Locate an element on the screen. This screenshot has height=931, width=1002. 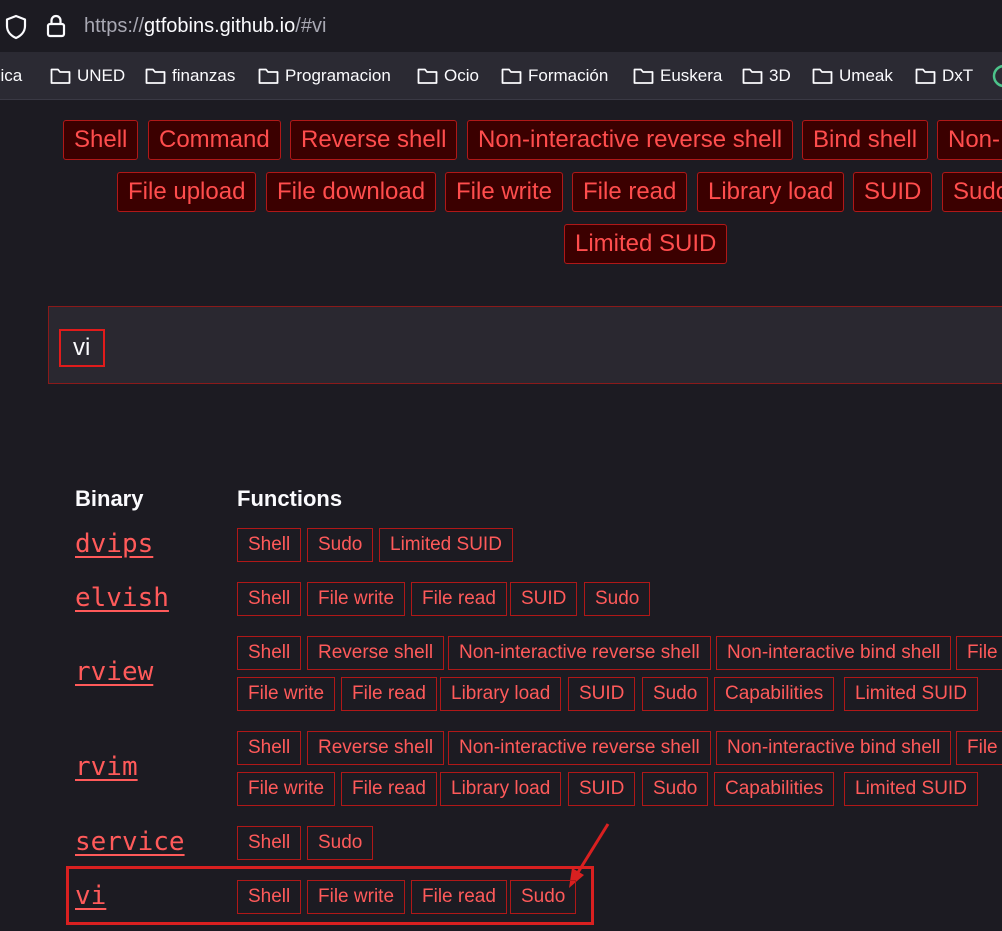
bookmark-item: DxT is located at coordinates (944, 76).